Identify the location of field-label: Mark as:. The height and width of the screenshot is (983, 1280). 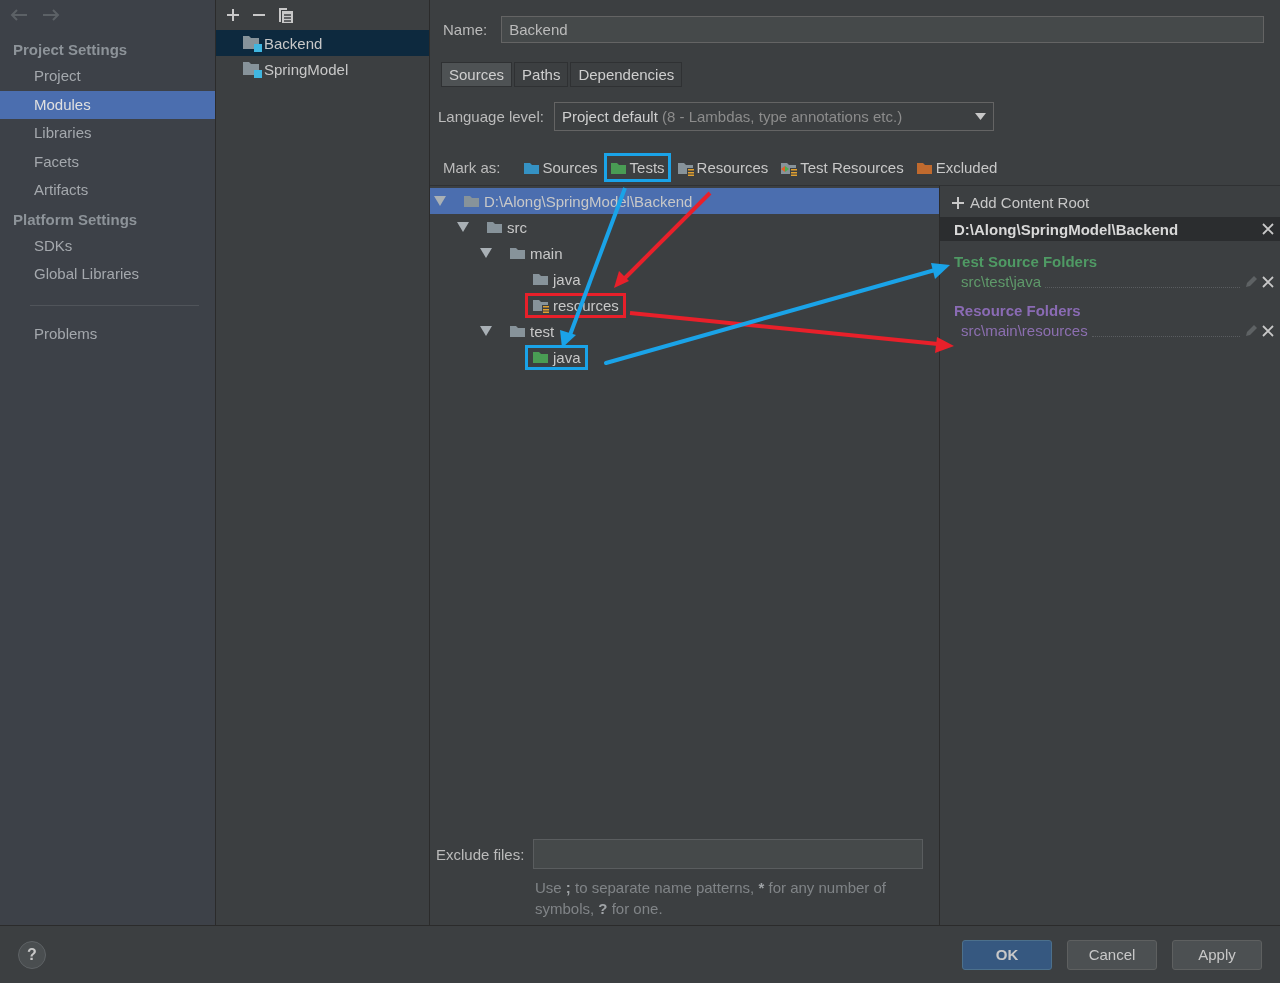
(472, 167).